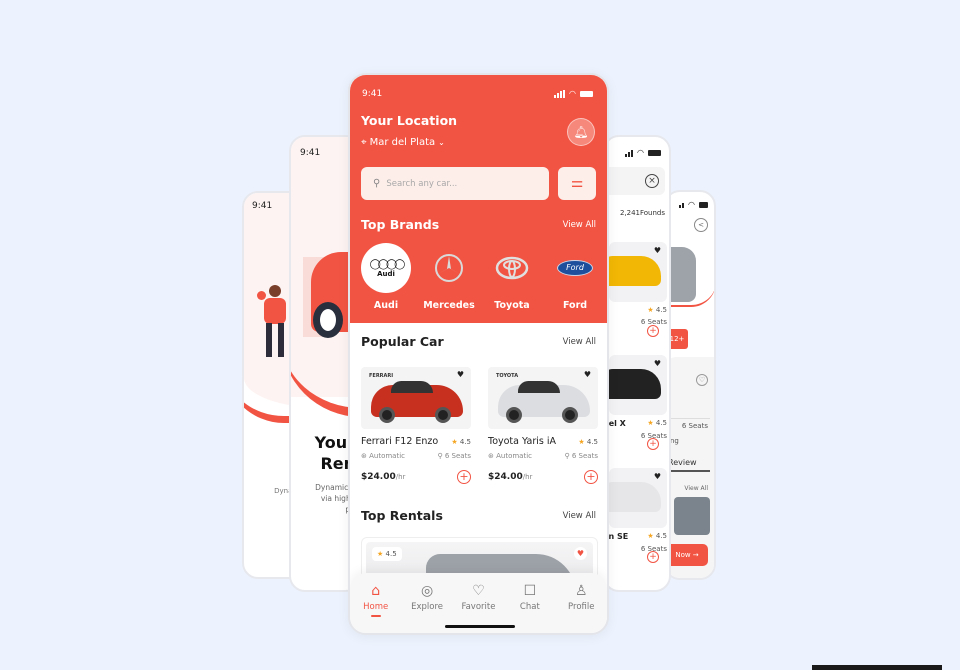 This screenshot has height=670, width=960. I want to click on tab-home: ⌂ Home, so click(376, 608).